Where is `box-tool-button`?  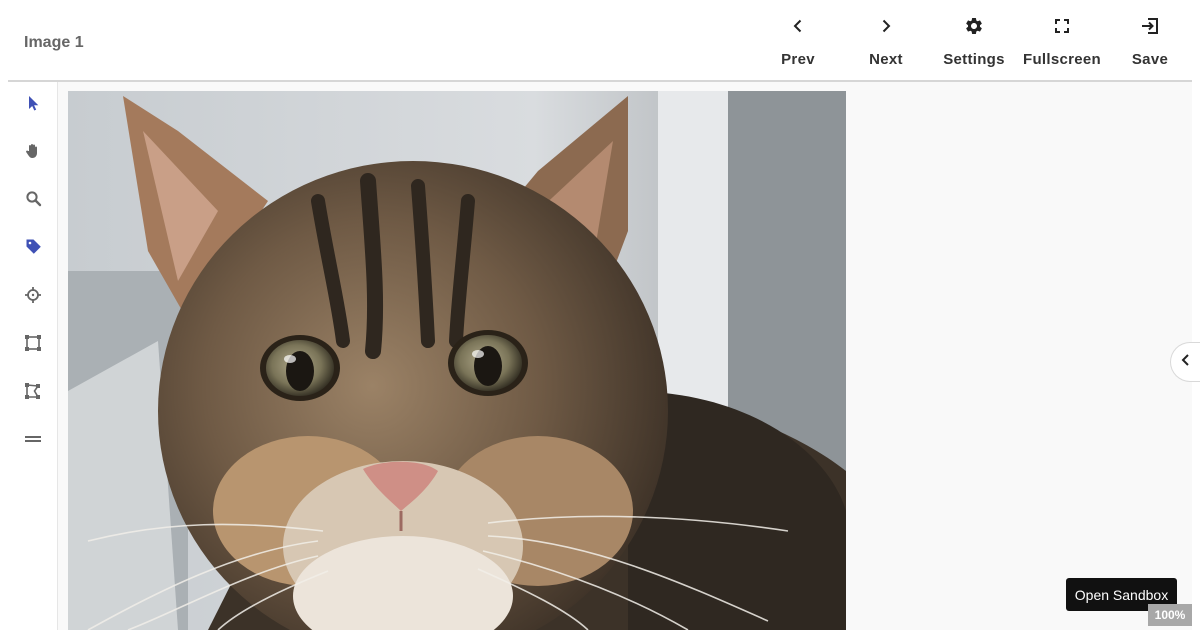 box-tool-button is located at coordinates (33, 345).